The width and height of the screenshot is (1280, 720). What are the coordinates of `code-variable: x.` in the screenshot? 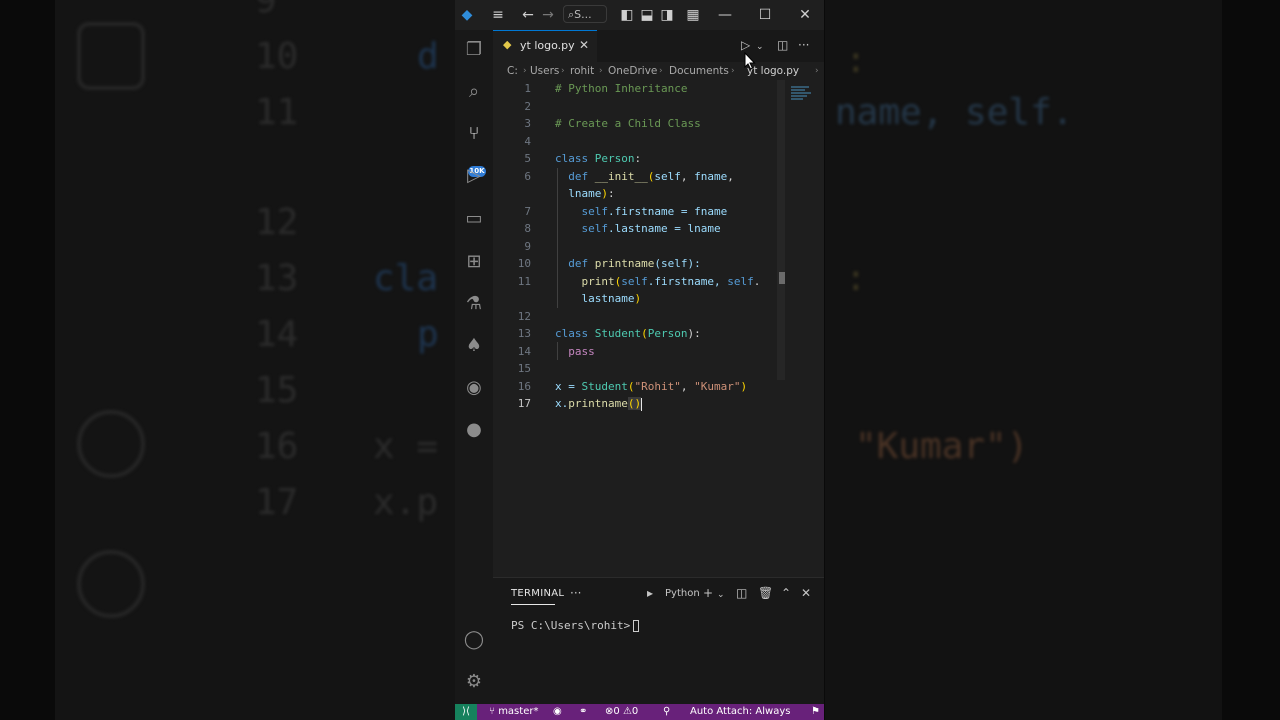 It's located at (562, 403).